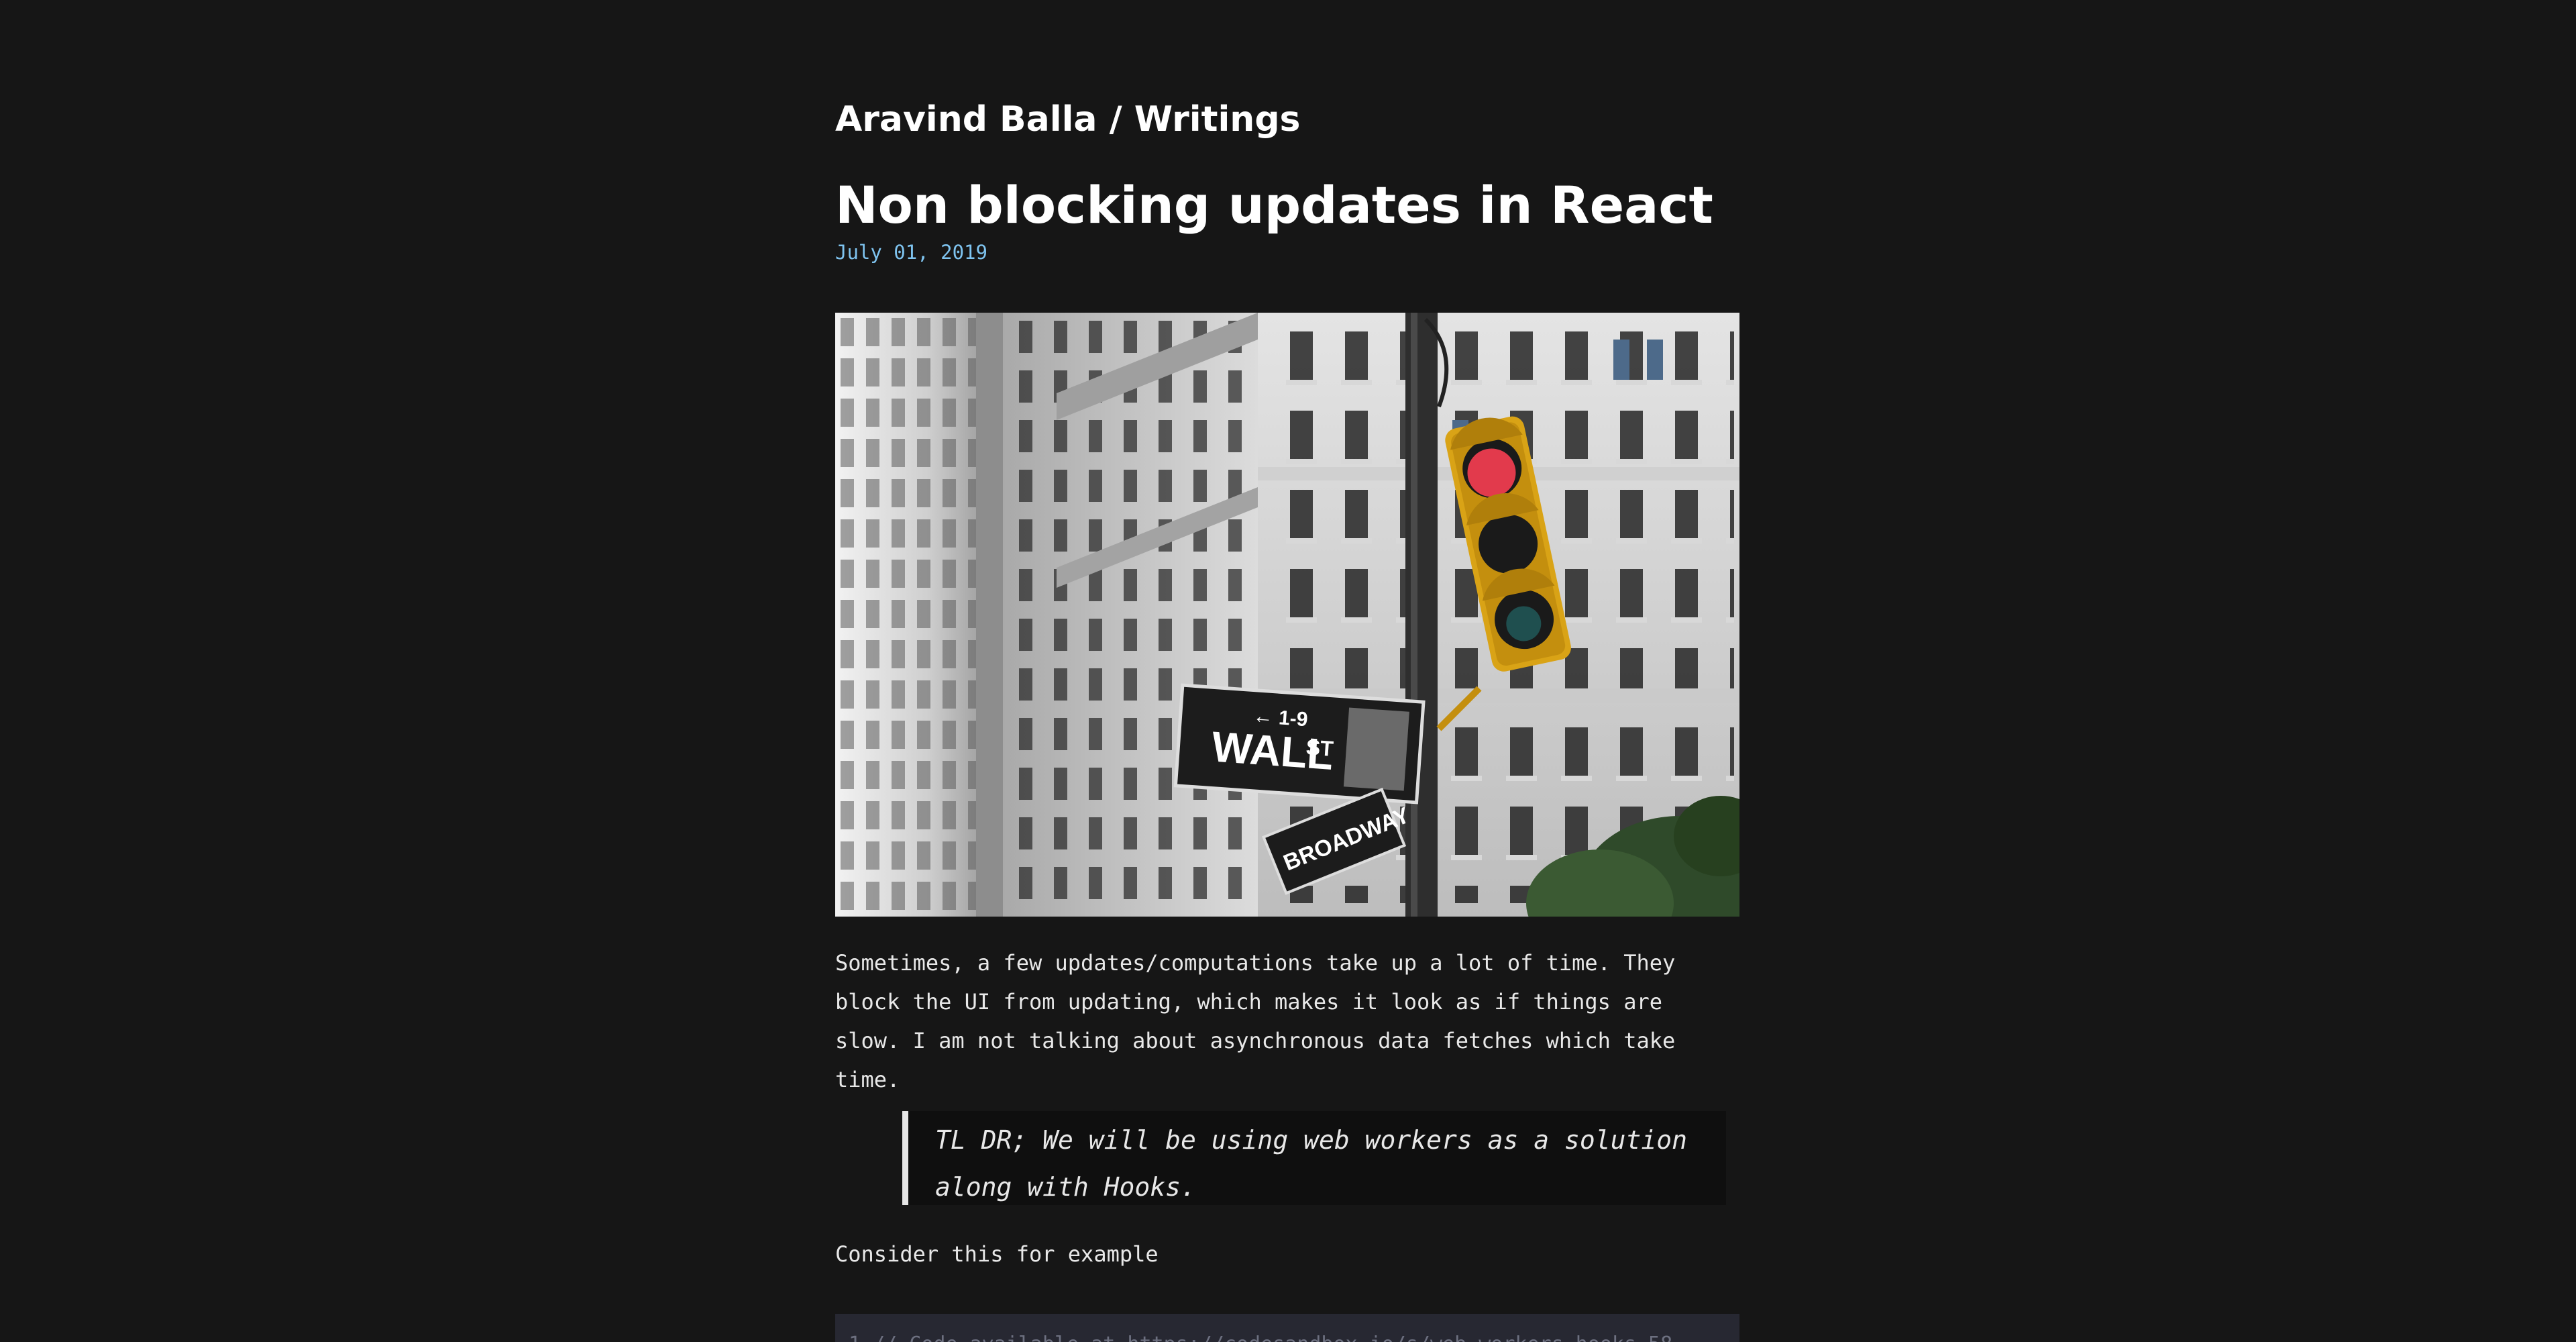 This screenshot has width=2576, height=1342. What do you see at coordinates (1068, 120) in the screenshot?
I see `site-title-link: Aravind Balla / Writings` at bounding box center [1068, 120].